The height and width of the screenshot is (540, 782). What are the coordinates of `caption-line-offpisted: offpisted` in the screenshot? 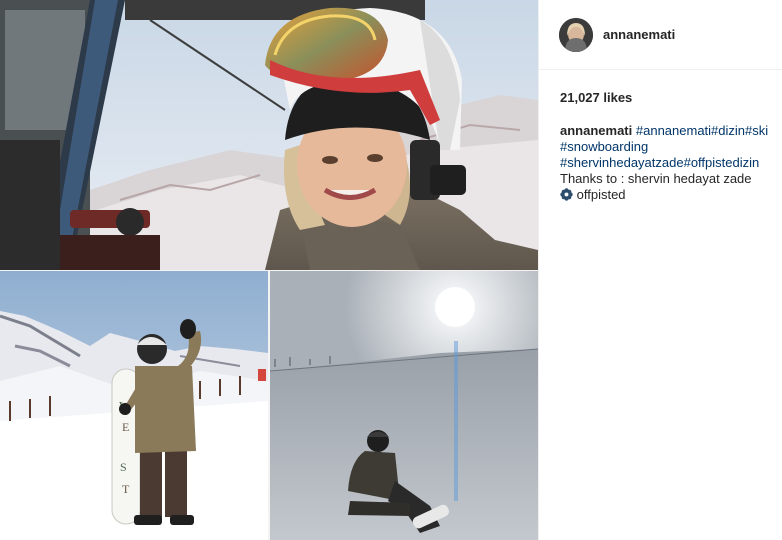 It's located at (667, 195).